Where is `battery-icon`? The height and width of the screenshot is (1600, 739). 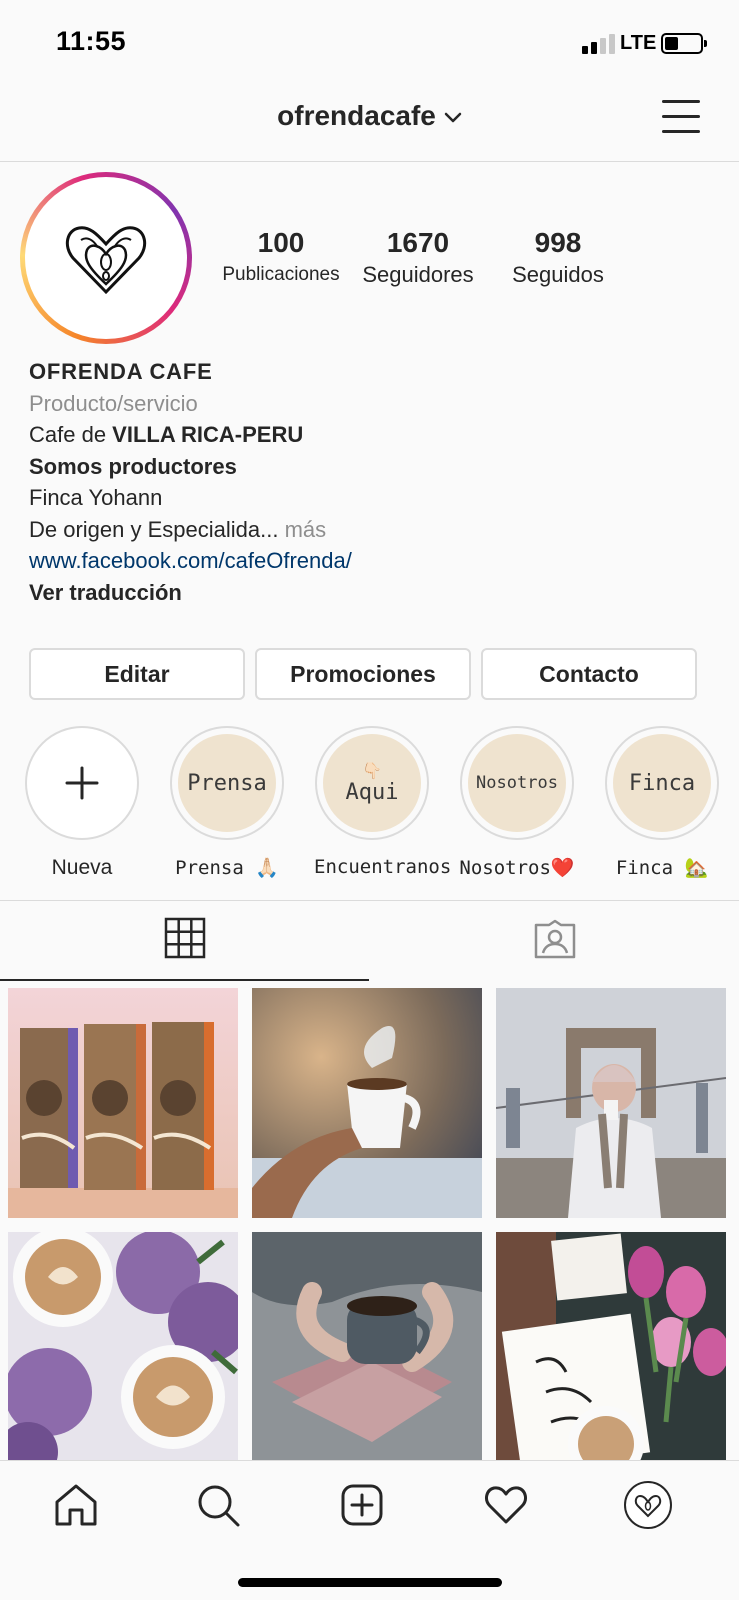 battery-icon is located at coordinates (684, 43).